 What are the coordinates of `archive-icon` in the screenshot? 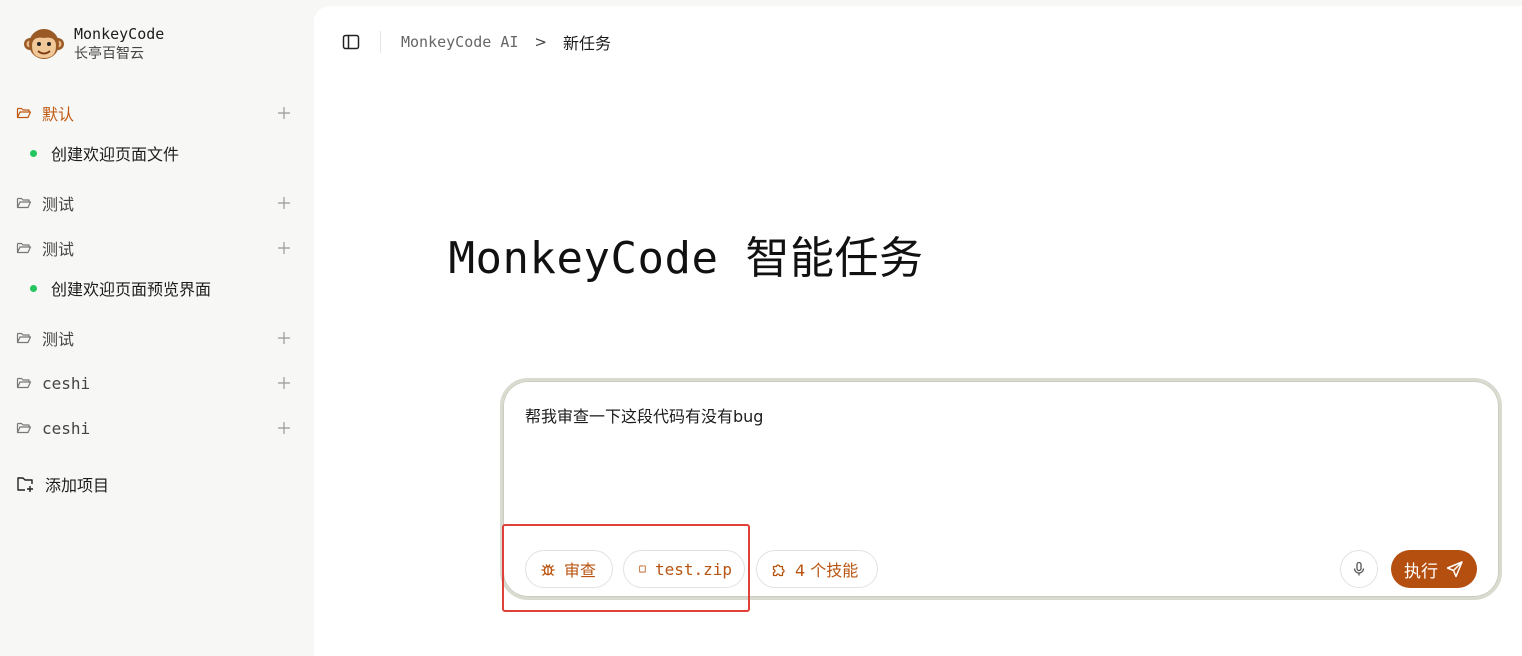 It's located at (642, 569).